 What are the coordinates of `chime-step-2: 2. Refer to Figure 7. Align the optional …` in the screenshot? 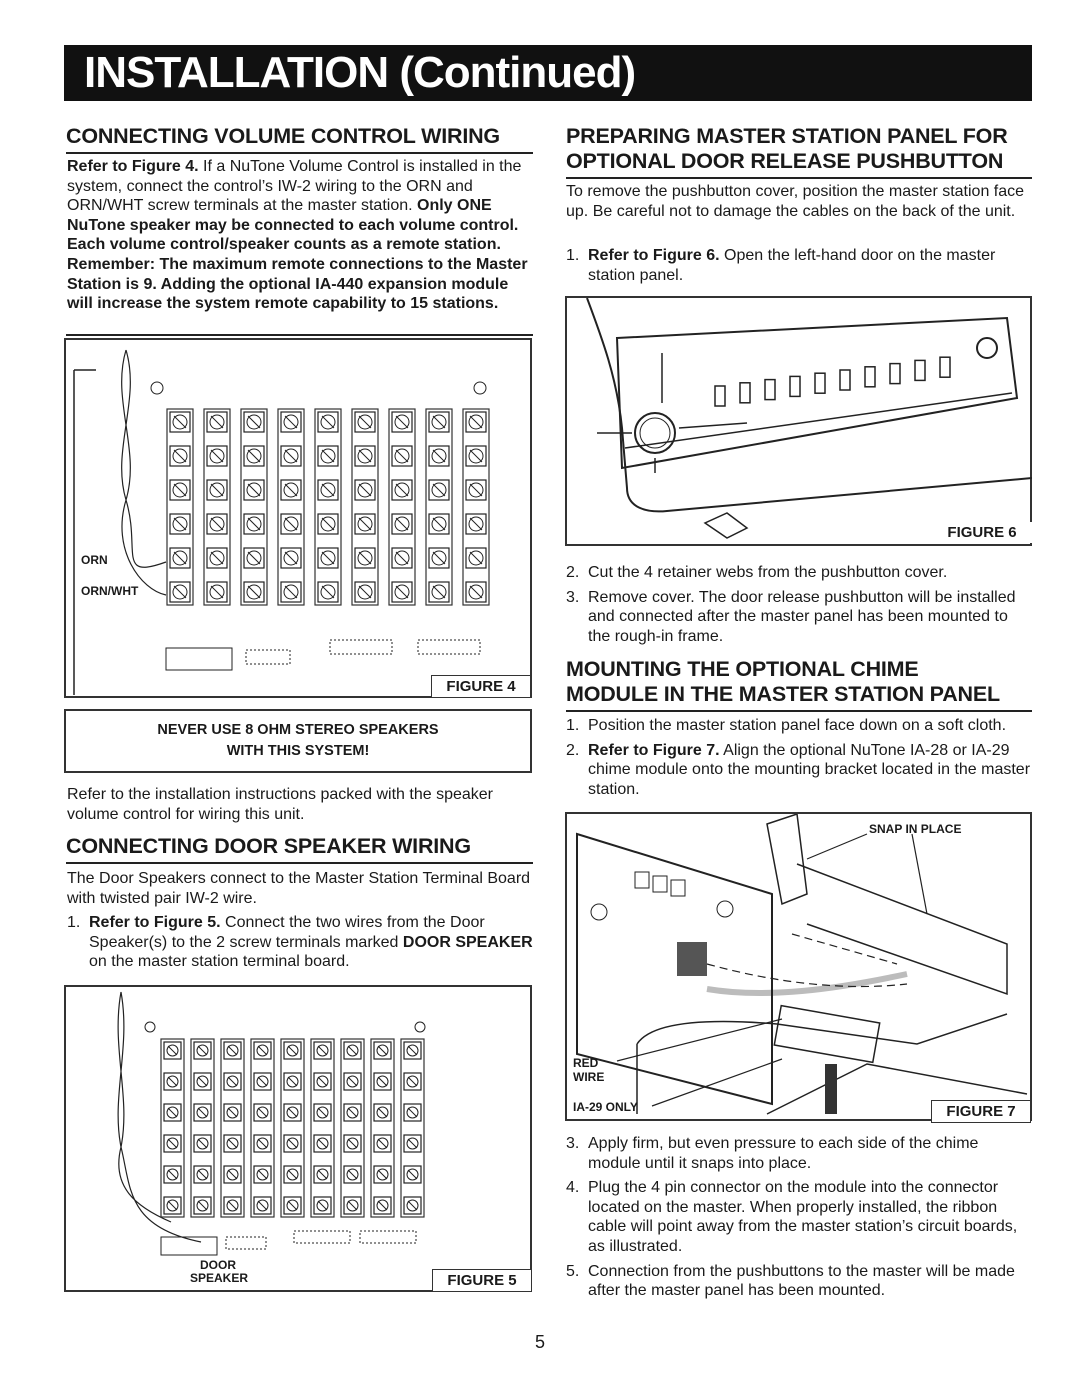 It's located at (799, 770).